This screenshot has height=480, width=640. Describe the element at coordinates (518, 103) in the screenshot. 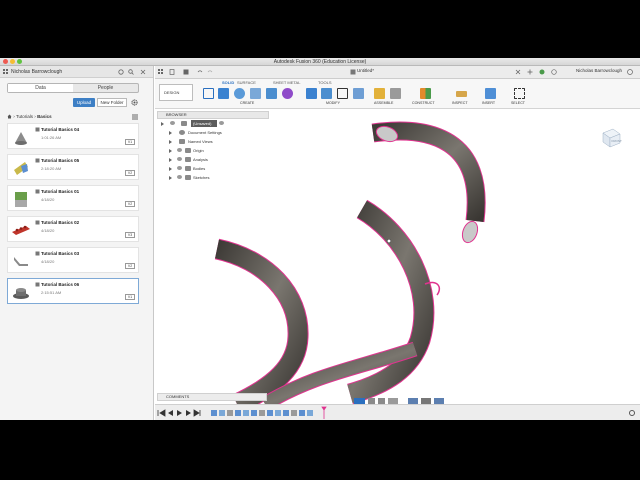

I see `group-select: SELECT` at that location.